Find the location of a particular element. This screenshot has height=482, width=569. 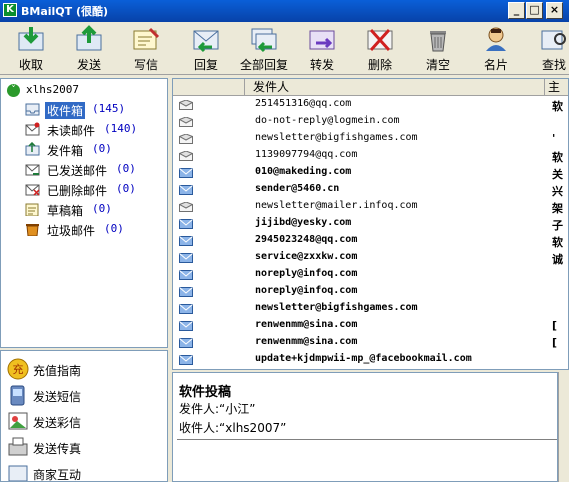

compose-icon is located at coordinates (146, 38).